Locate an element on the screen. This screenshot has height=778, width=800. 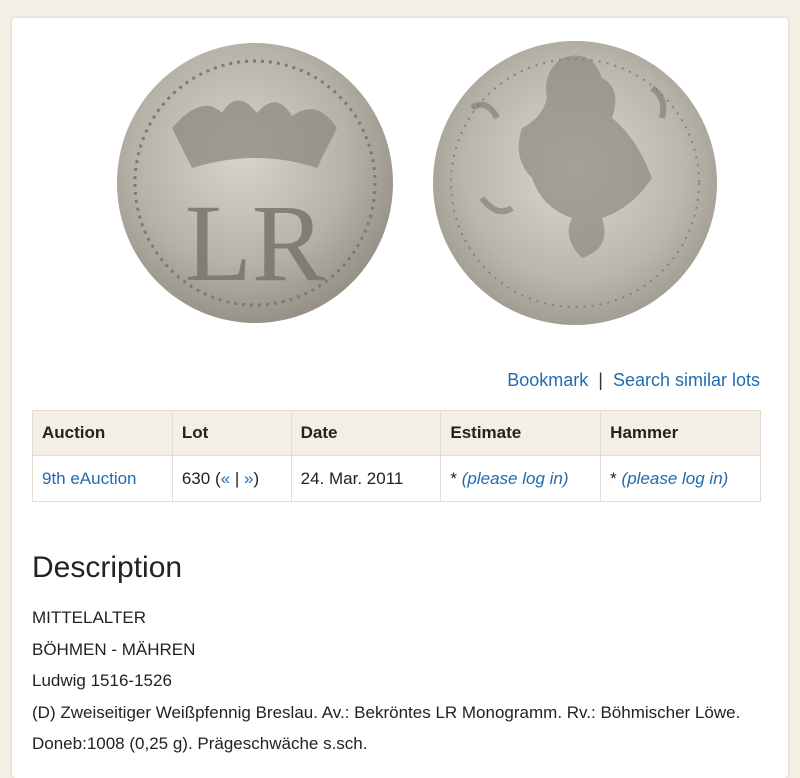
table-header-row: Auction Lot Date Estimate Hammer is located at coordinates (396, 433).